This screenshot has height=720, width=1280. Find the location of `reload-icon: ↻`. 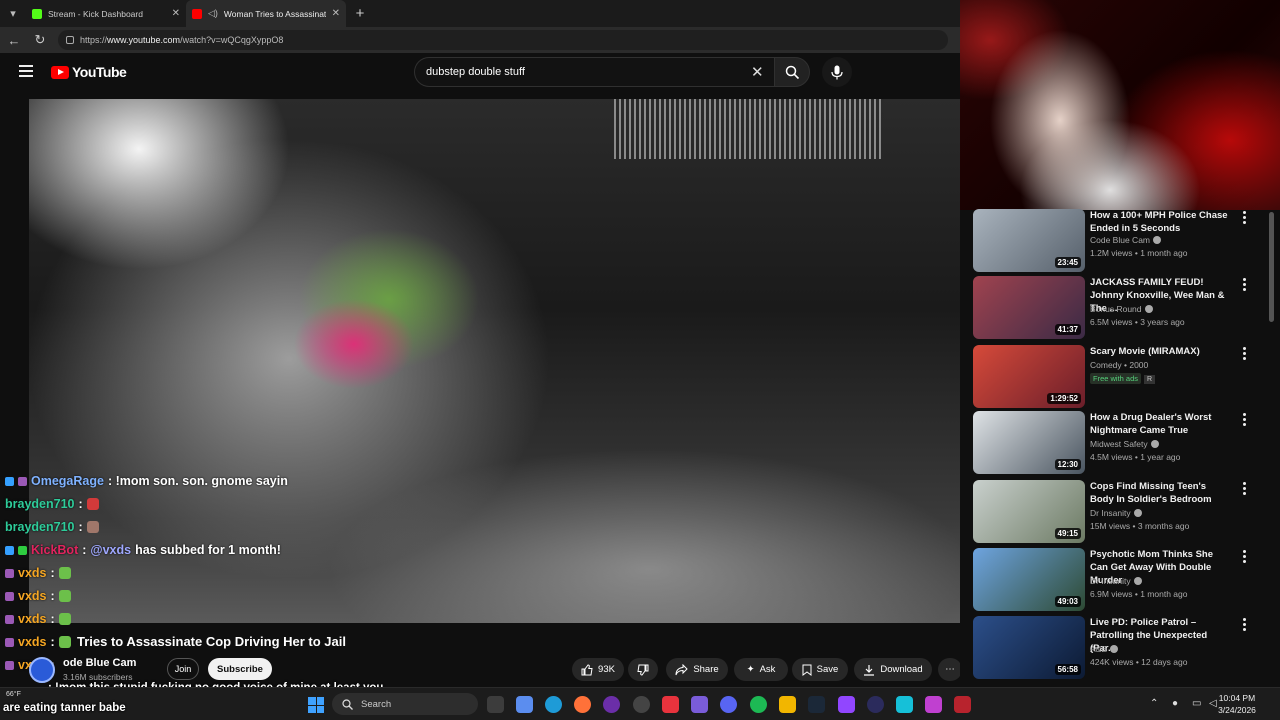

reload-icon: ↻ is located at coordinates (40, 40).